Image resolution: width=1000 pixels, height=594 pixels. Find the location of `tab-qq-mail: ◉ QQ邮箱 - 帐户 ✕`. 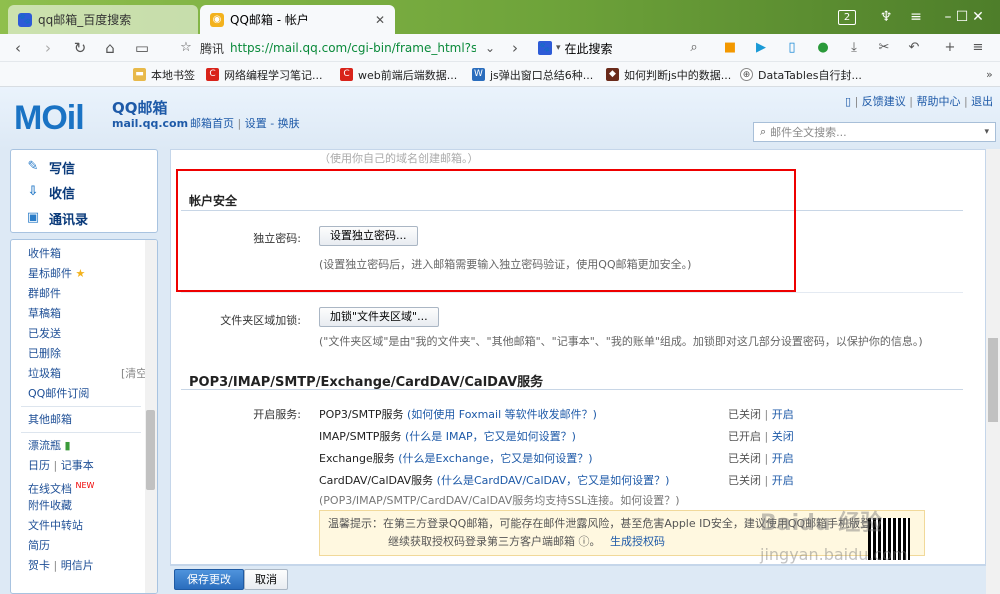

tab-qq-mail: ◉ QQ邮箱 - 帐户 ✕ is located at coordinates (297, 19).